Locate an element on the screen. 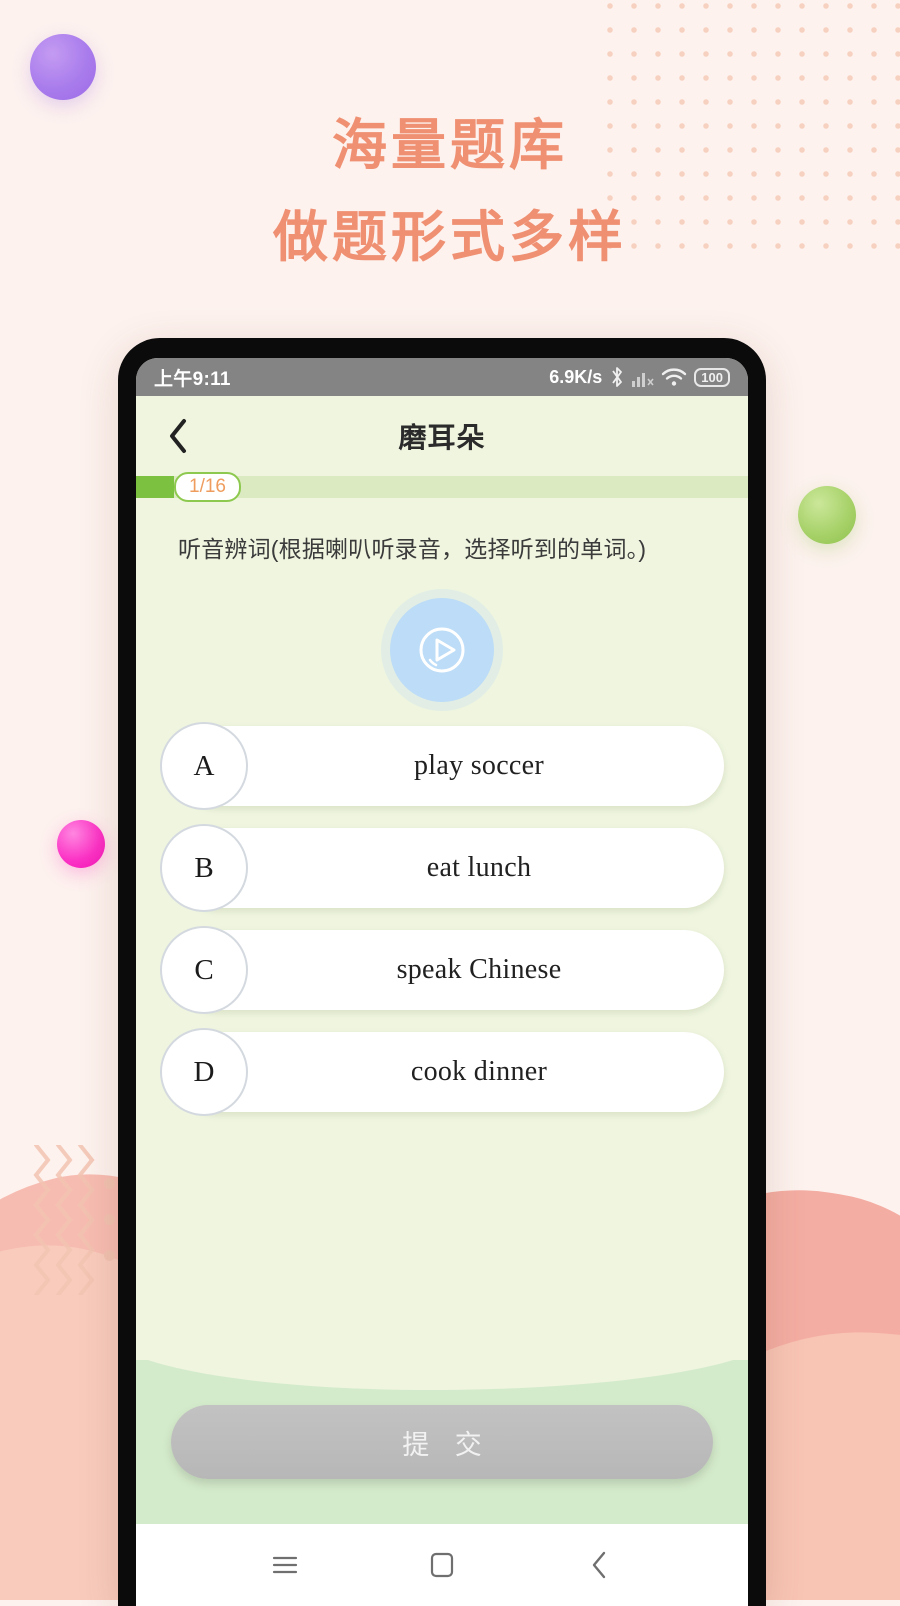 This screenshot has height=1606, width=900. option-text: speak Chinese is located at coordinates (479, 969).